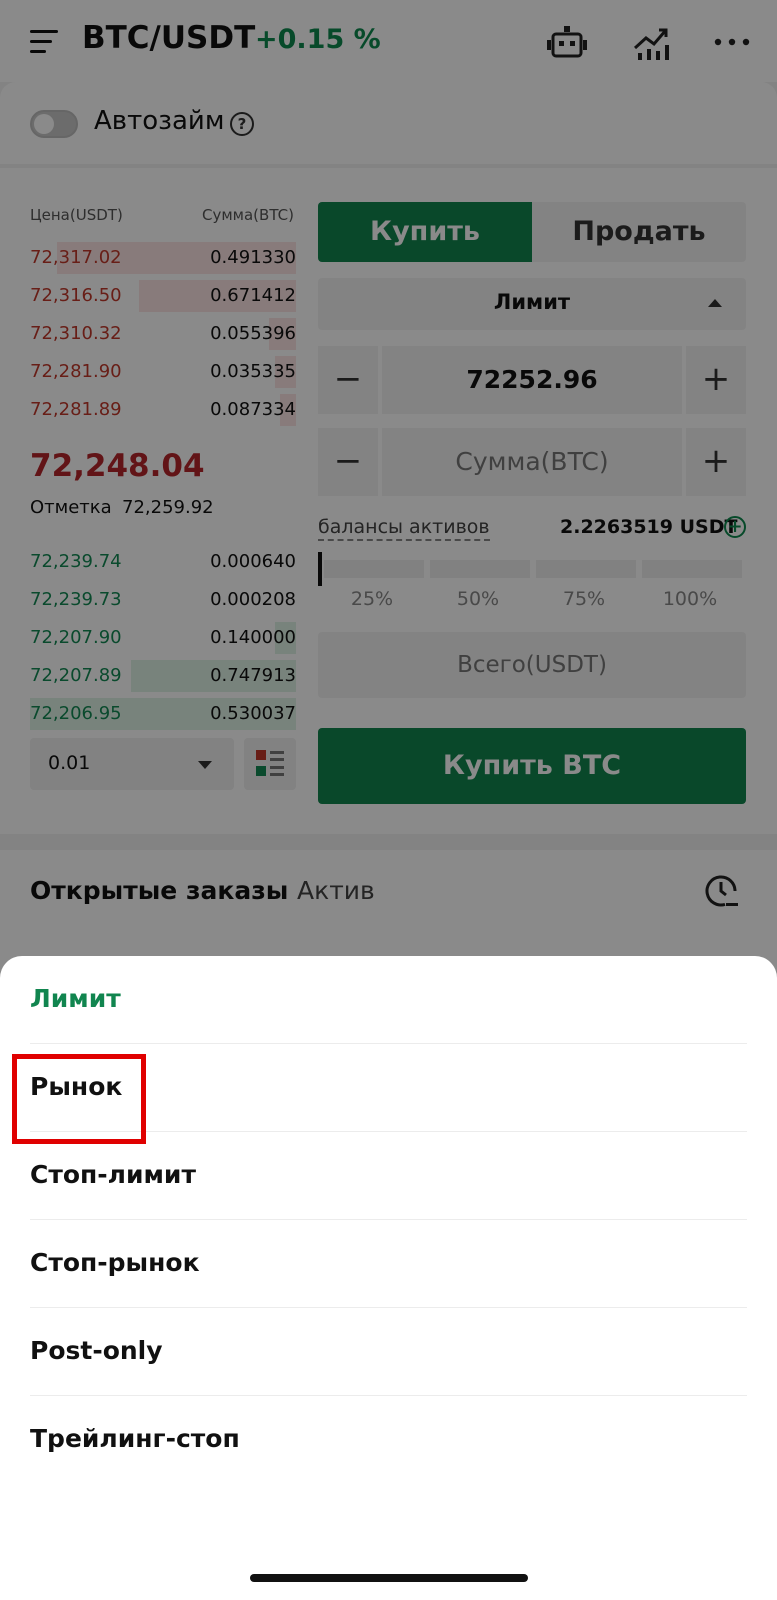  Describe the element at coordinates (79, 1099) in the screenshot. I see `highlight-box` at that location.